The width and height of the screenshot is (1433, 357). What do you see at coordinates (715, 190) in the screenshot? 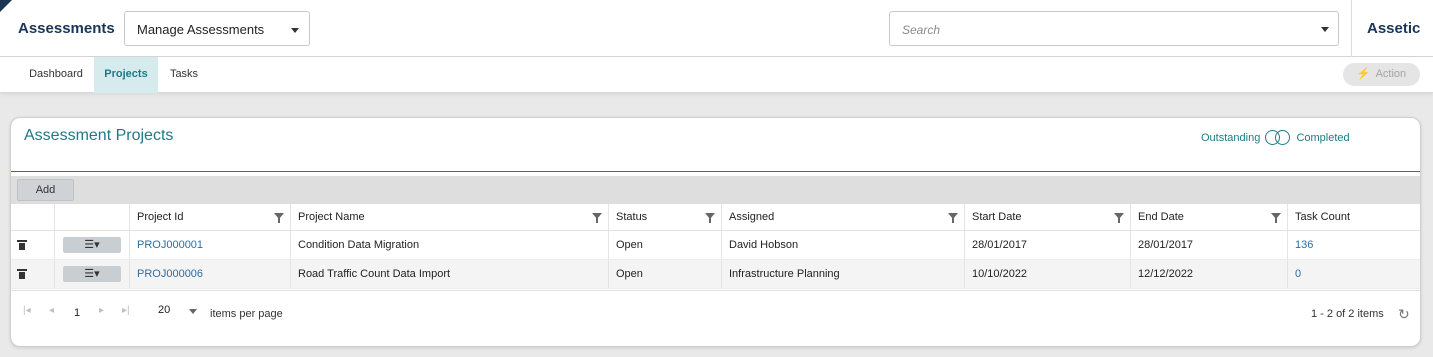
I see `grid-toolbar: Add` at bounding box center [715, 190].